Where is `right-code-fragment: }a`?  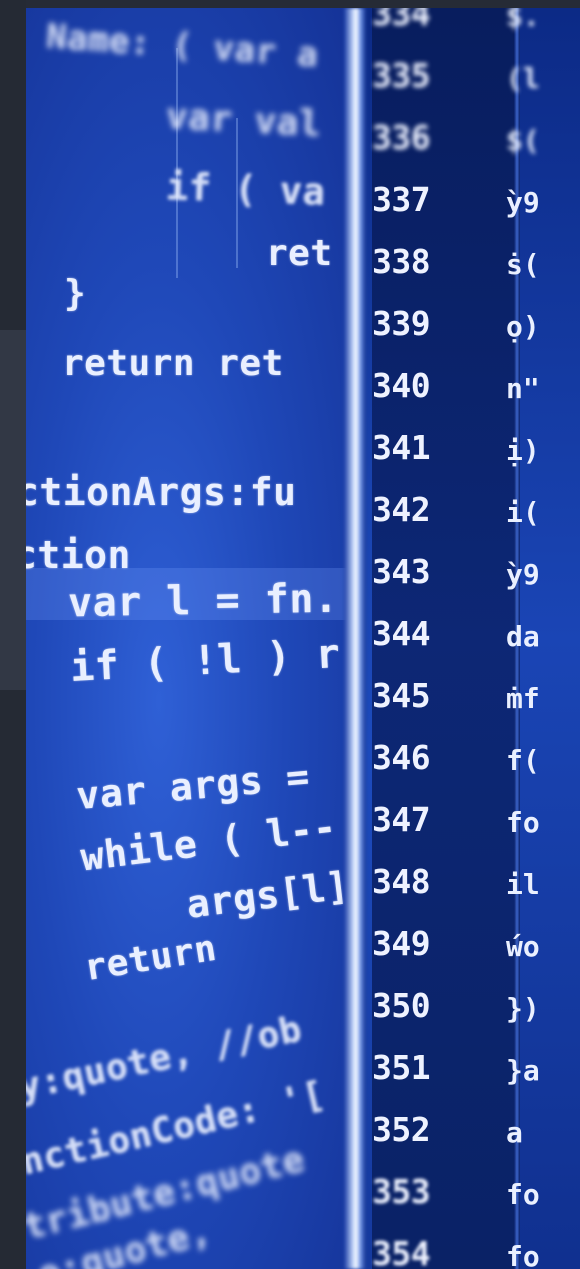
right-code-fragment: }a is located at coordinates (523, 1070).